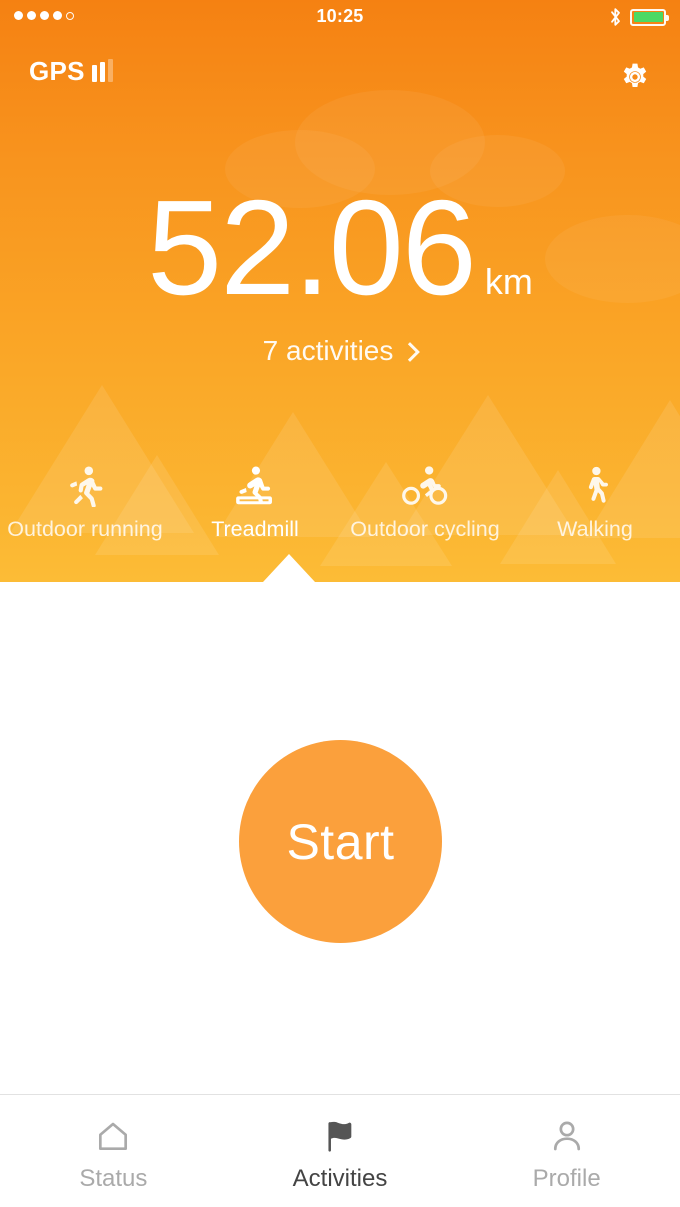 This screenshot has height=1207, width=680. I want to click on distance-line: 52.06 km, so click(340, 247).